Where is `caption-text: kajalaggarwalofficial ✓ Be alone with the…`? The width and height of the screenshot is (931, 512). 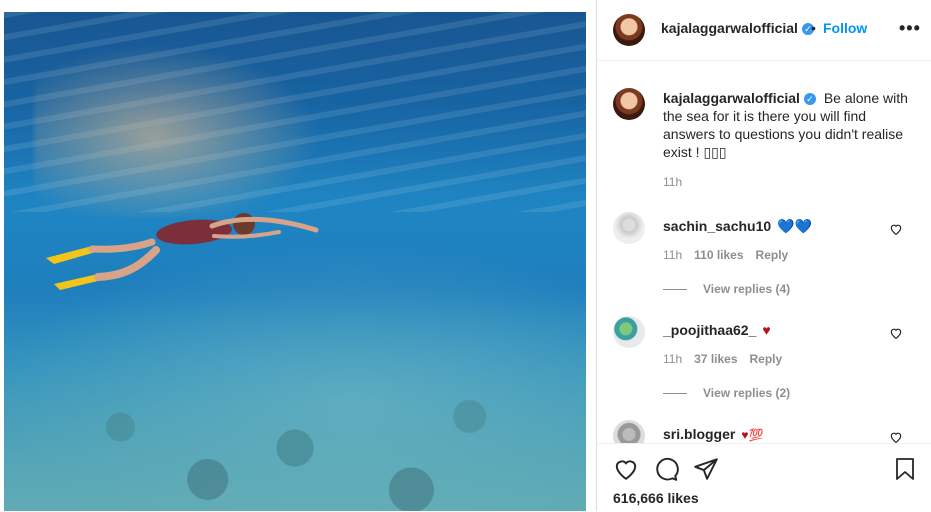 caption-text: kajalaggarwalofficial ✓ Be alone with the… is located at coordinates (785, 125).